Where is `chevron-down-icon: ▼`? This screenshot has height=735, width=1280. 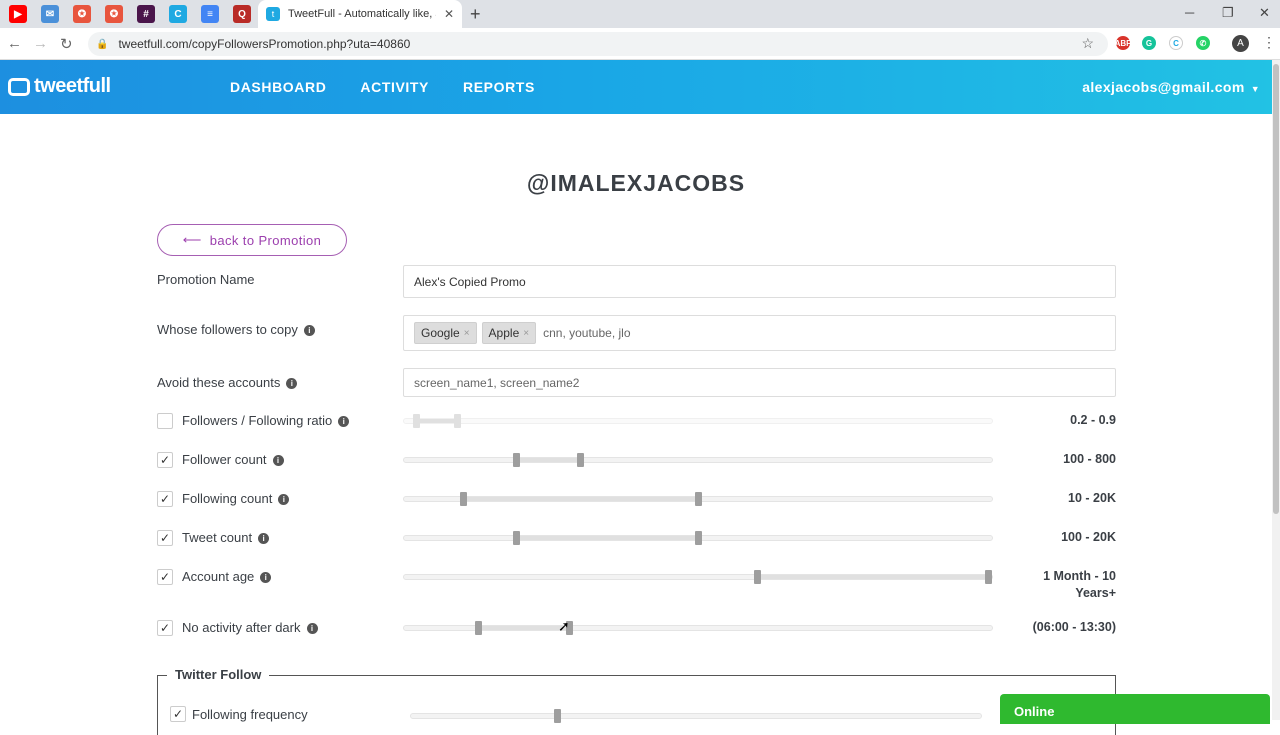
chevron-down-icon: ▼ is located at coordinates (1255, 89).